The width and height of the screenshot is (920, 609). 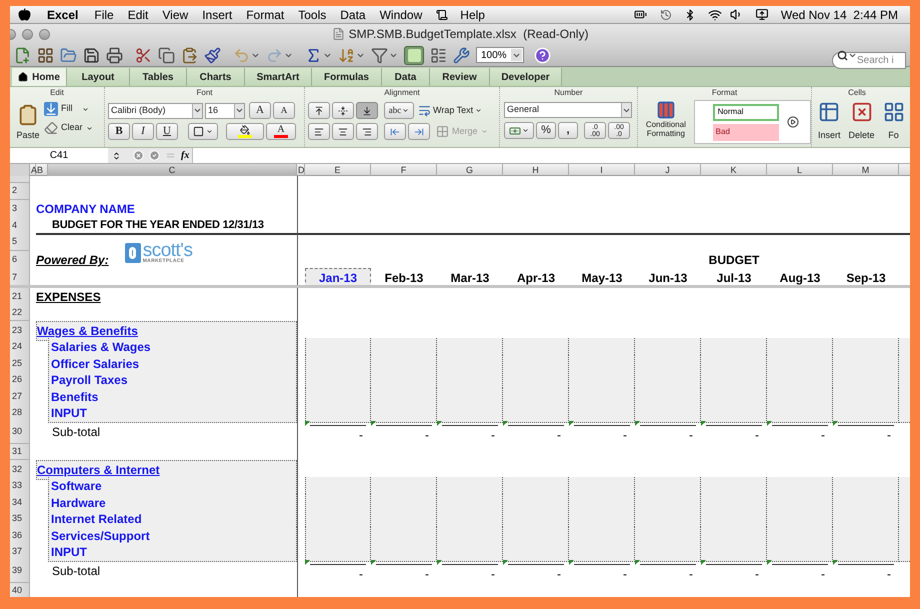 I want to click on decrease-indent-button, so click(x=395, y=131).